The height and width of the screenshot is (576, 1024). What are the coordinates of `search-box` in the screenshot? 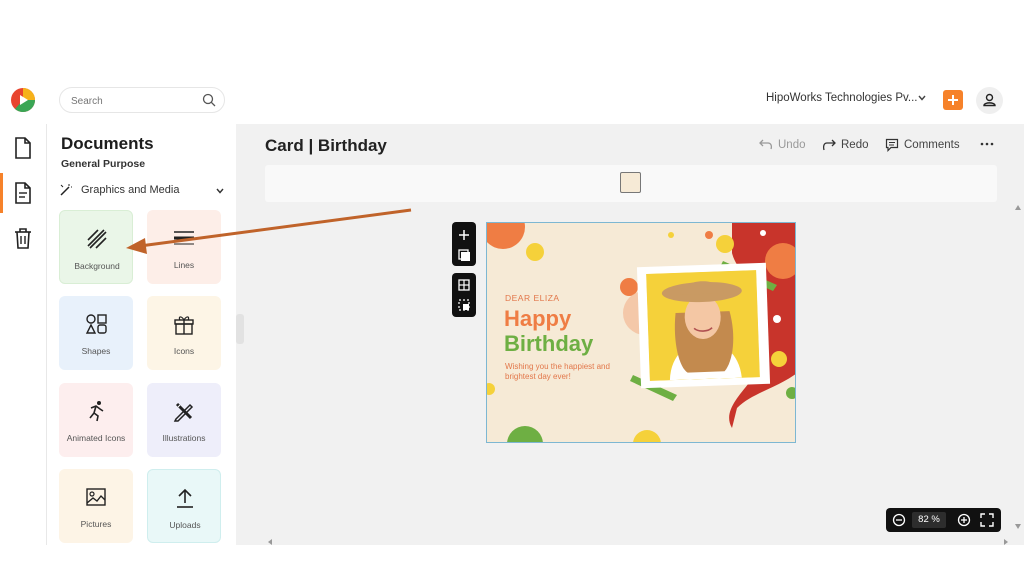 It's located at (142, 100).